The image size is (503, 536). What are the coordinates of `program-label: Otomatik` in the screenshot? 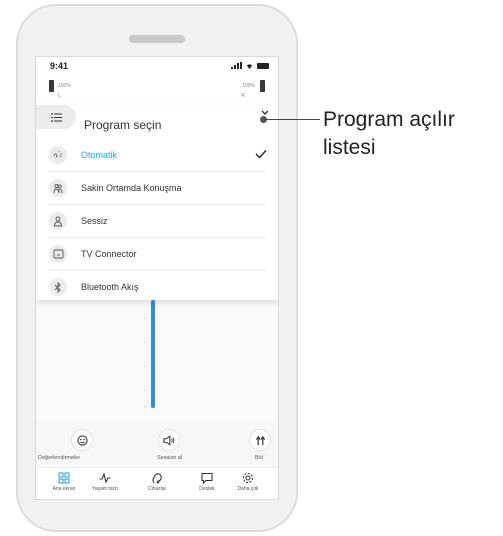 It's located at (99, 155).